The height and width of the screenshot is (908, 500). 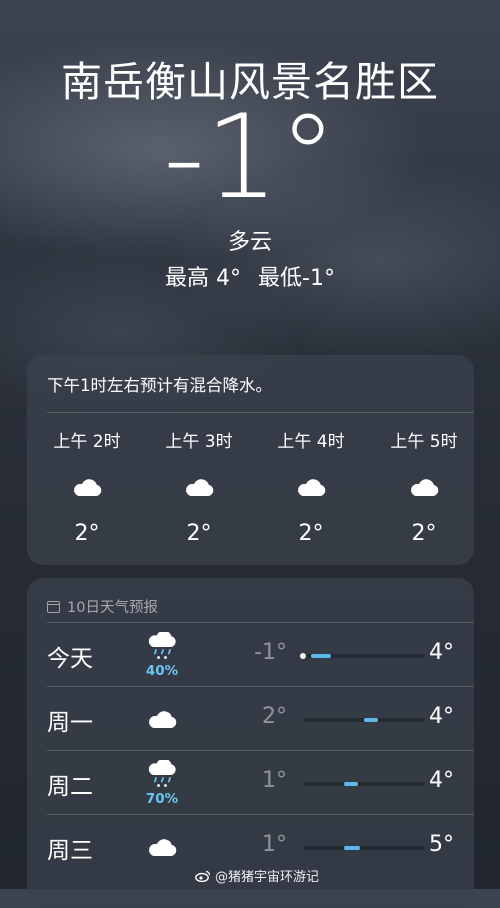 What do you see at coordinates (203, 876) in the screenshot?
I see `weibo-icon` at bounding box center [203, 876].